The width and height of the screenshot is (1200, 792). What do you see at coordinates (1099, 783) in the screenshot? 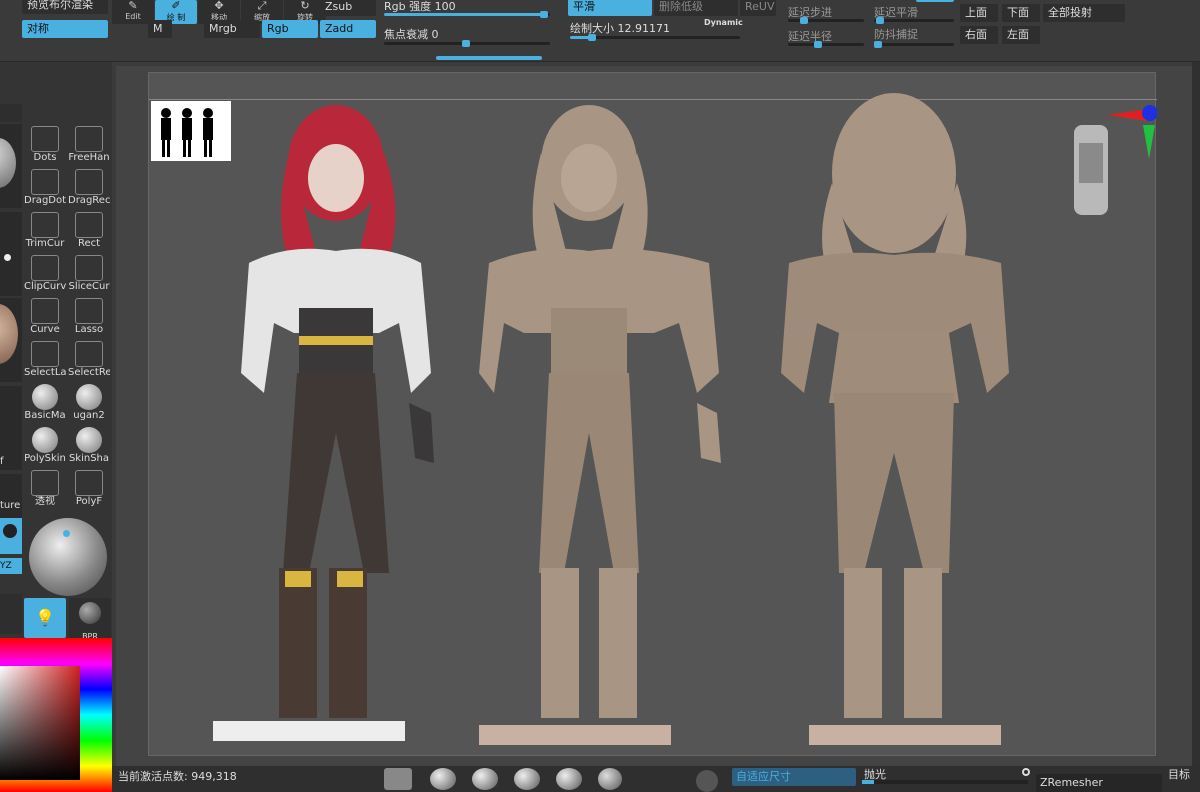
I see `zremesher-button: ZRemesher` at bounding box center [1099, 783].